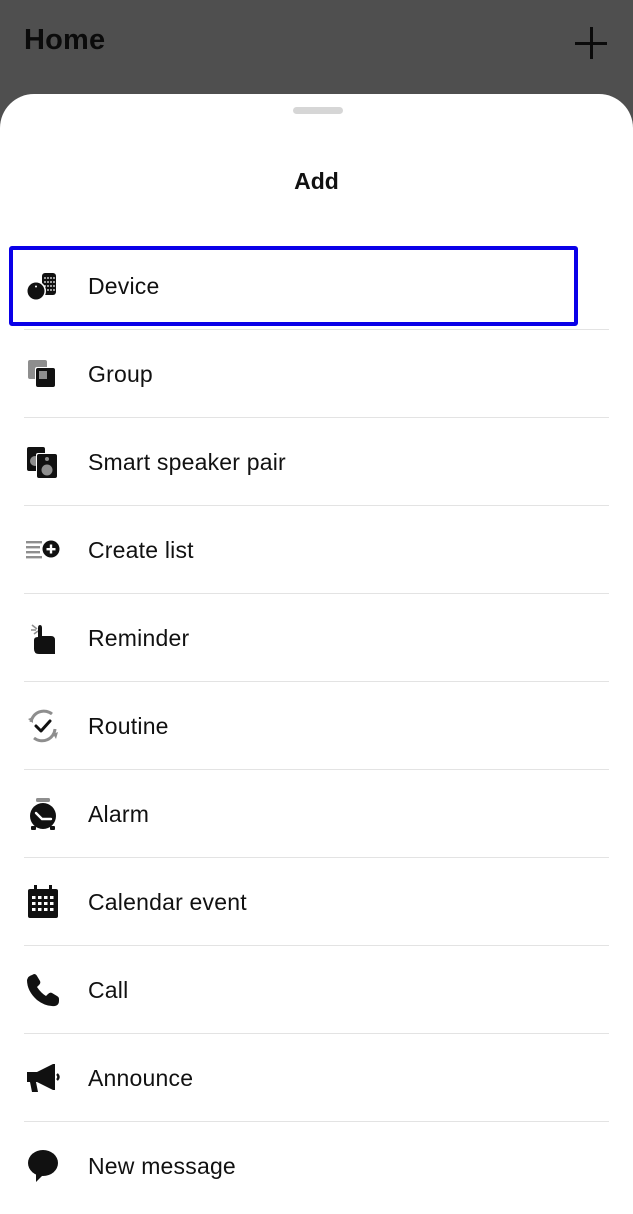  I want to click on plus-icon, so click(591, 43).